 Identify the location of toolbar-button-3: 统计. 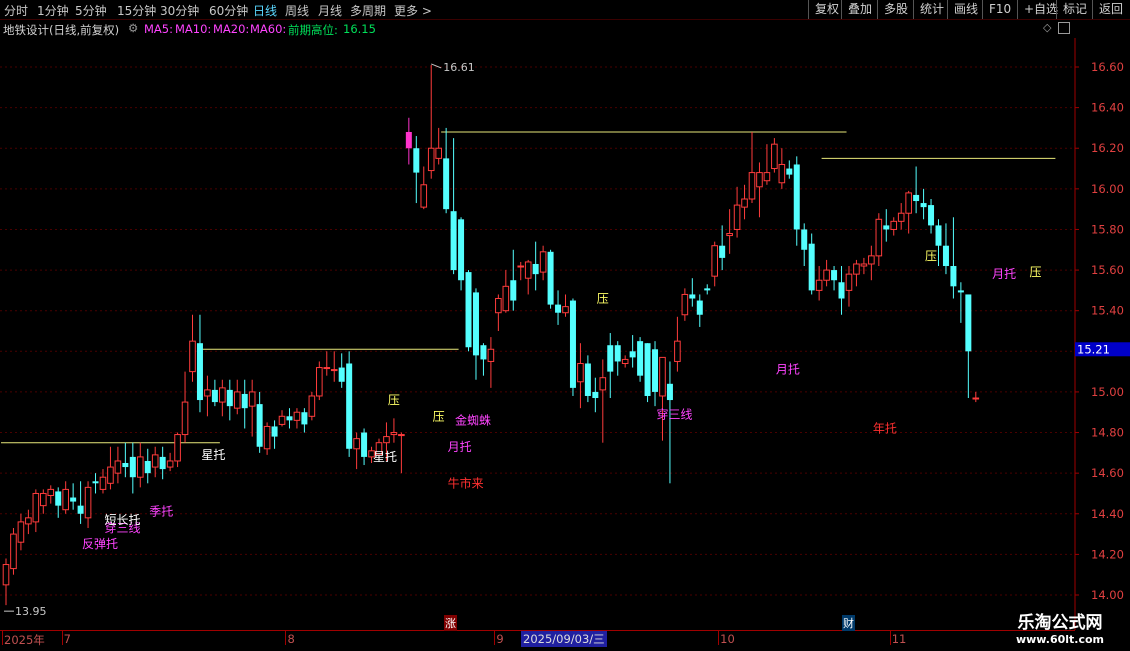
(931, 9).